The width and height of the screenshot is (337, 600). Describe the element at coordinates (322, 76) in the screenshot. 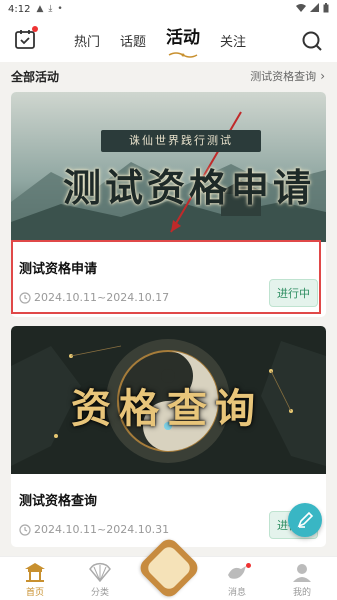

I see `chevron-right-icon: ›` at that location.